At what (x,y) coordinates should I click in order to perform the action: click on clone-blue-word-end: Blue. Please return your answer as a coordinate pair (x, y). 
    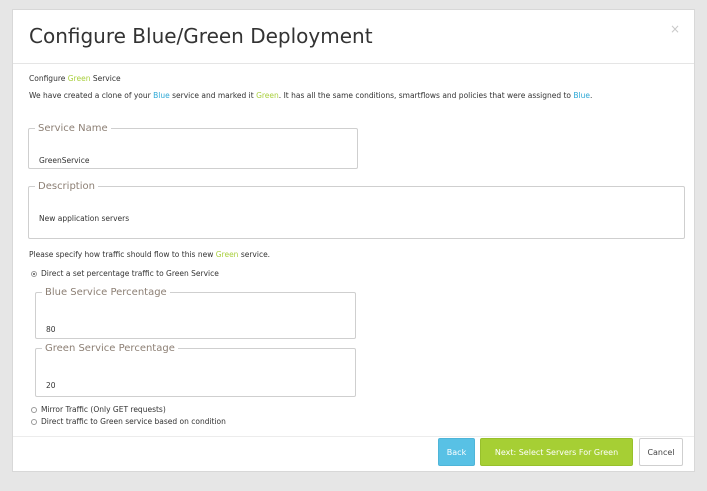
    Looking at the image, I should click on (582, 95).